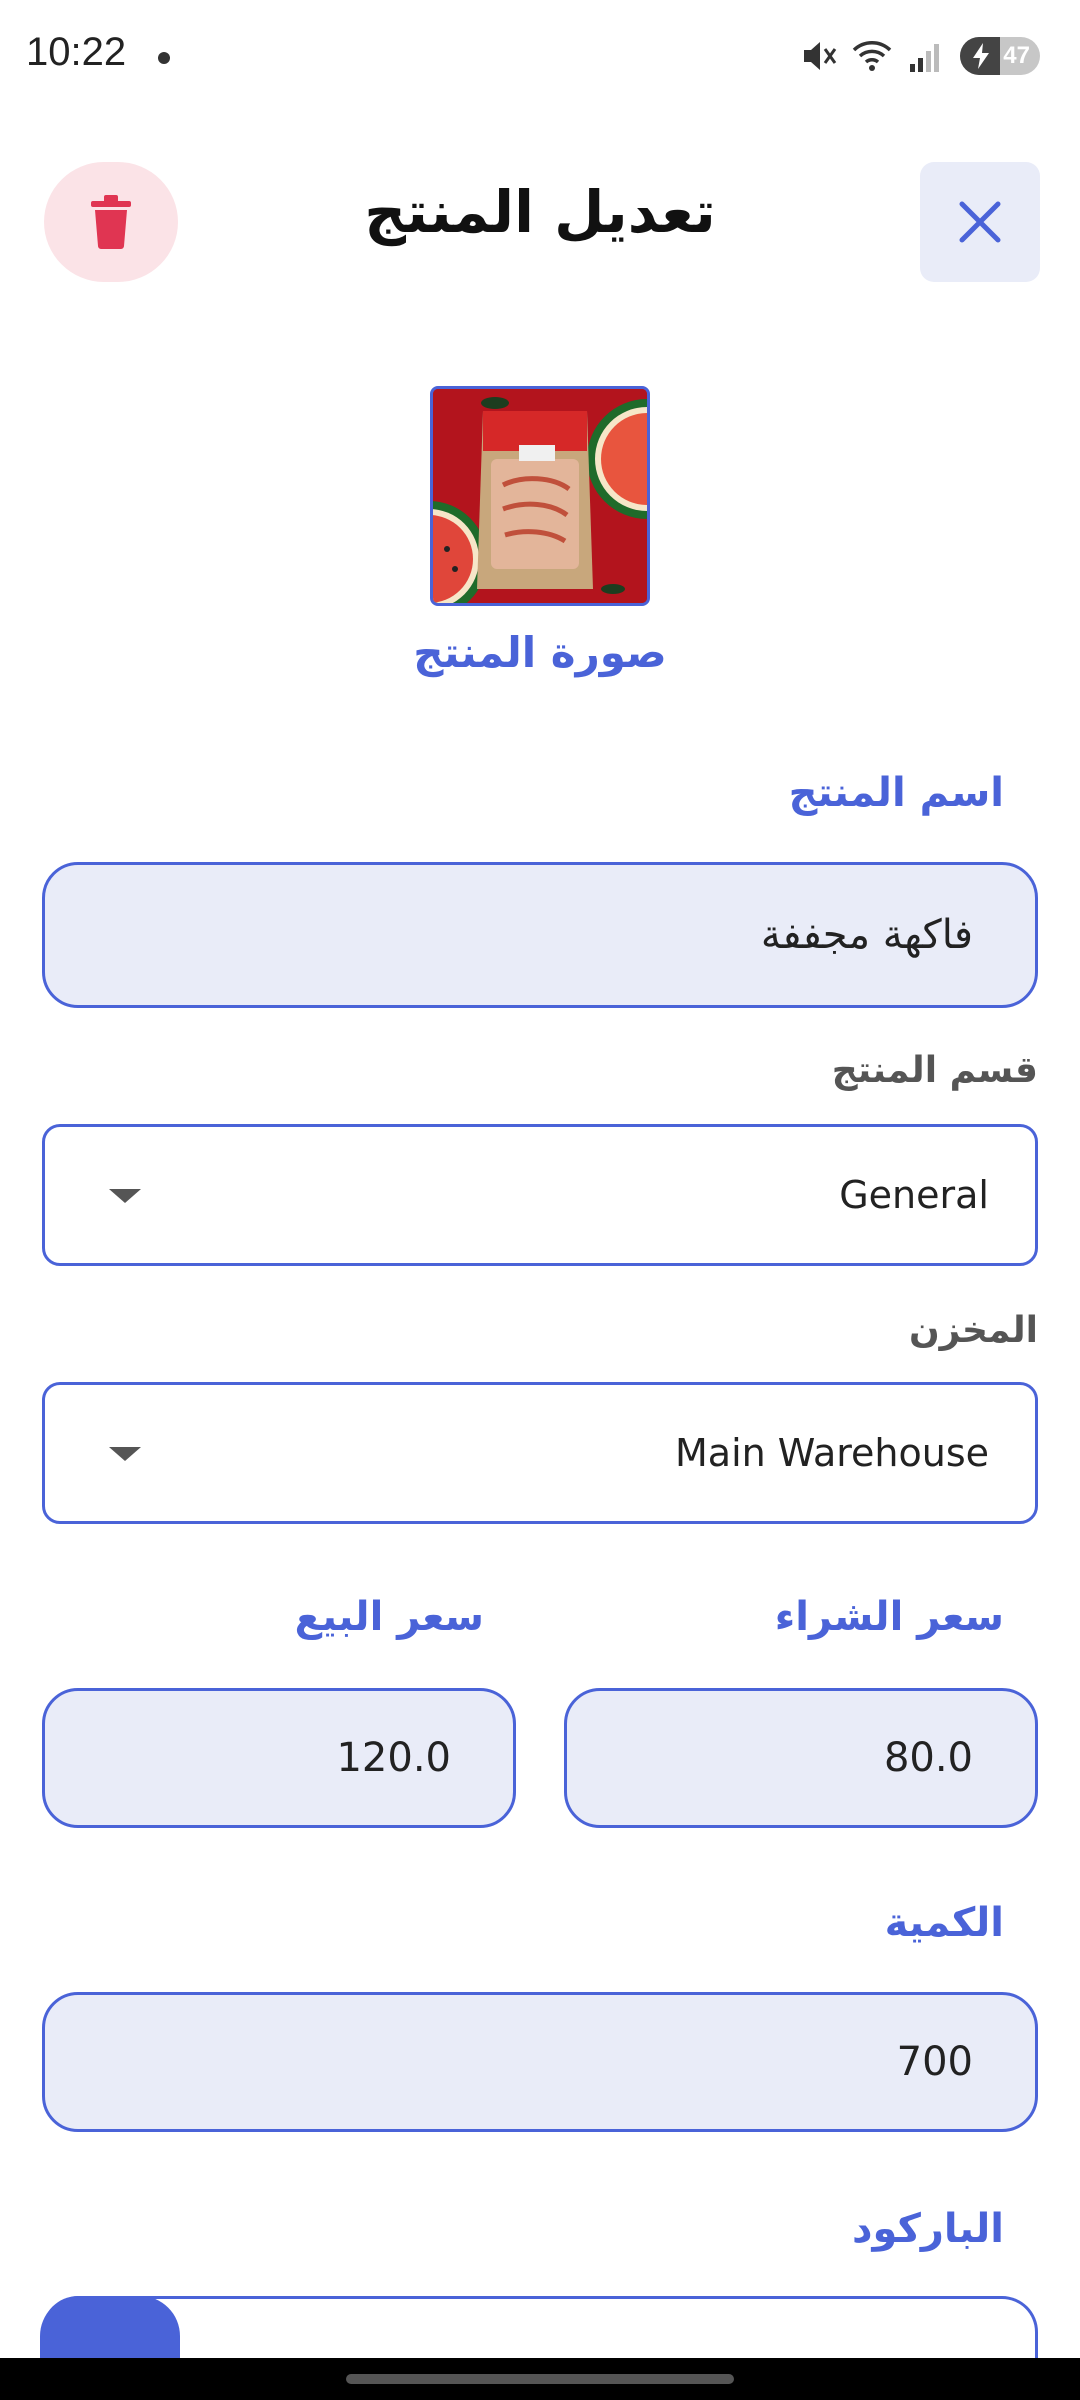  What do you see at coordinates (801, 1758) in the screenshot?
I see `purchase-price-input: 80.0` at bounding box center [801, 1758].